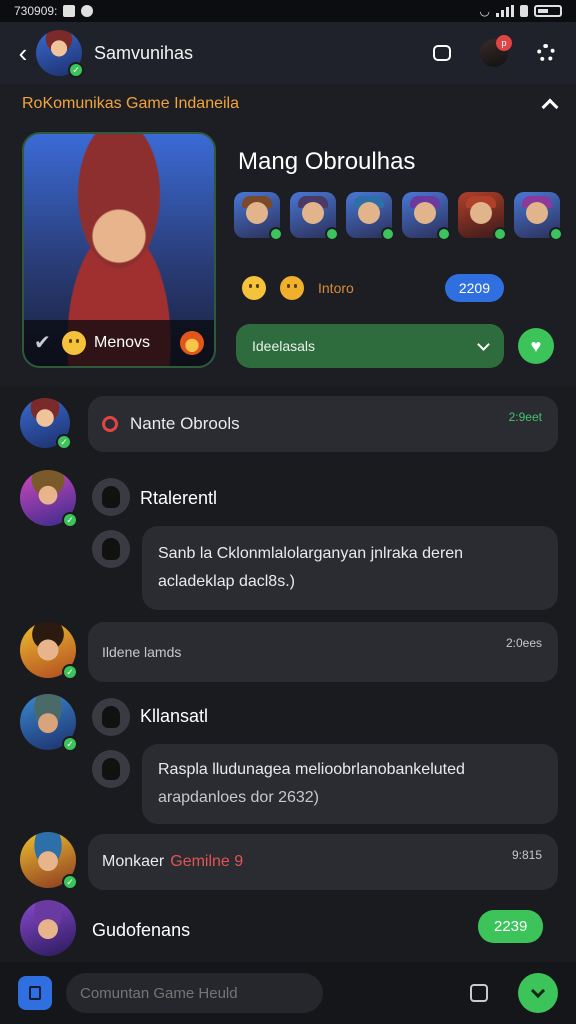 Image resolution: width=576 pixels, height=1024 pixels. Describe the element at coordinates (284, 346) in the screenshot. I see `dropdown-value: Ideelasals` at that location.